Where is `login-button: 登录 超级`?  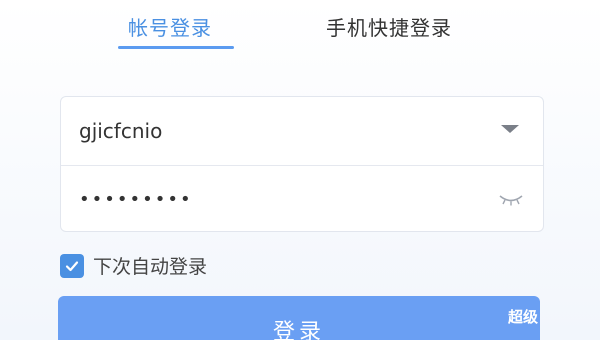
login-button: 登录 超级 is located at coordinates (299, 318).